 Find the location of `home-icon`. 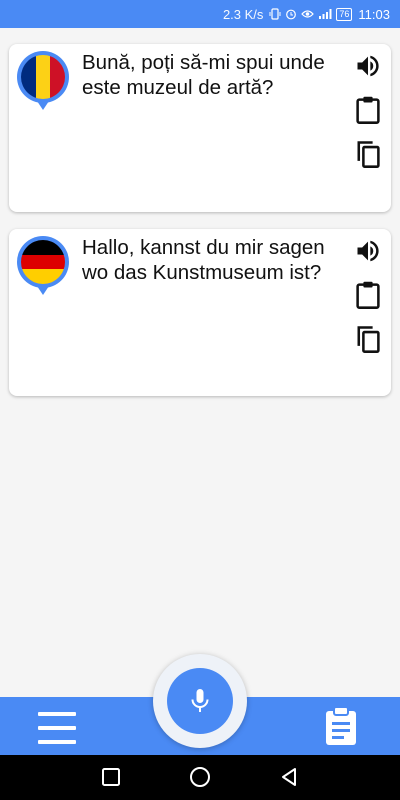

home-icon is located at coordinates (200, 777).